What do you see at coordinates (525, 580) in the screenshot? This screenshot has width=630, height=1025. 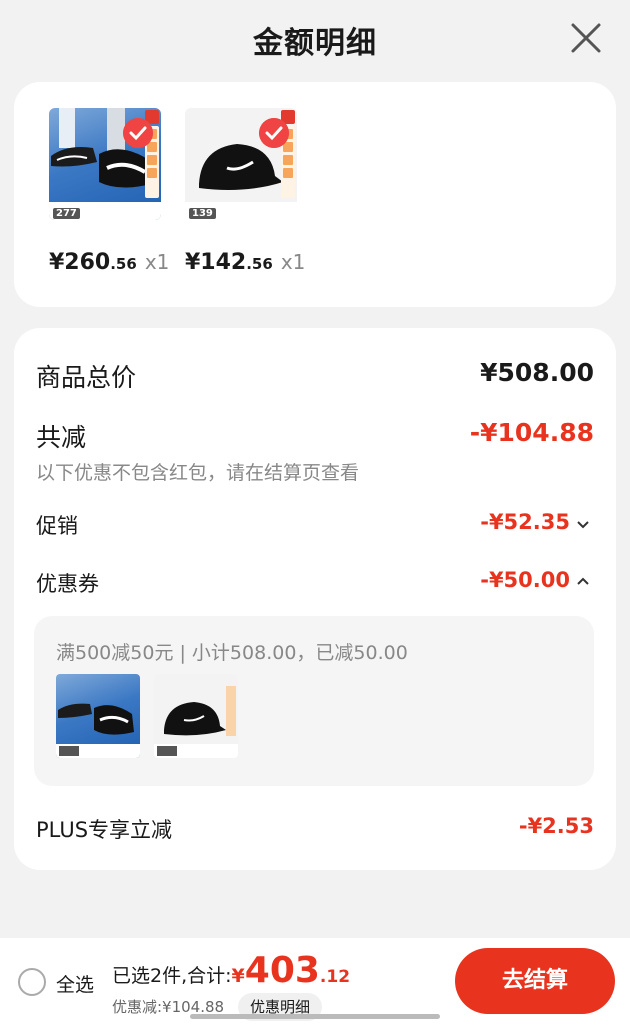 I see `coupon-value: -¥50.00` at bounding box center [525, 580].